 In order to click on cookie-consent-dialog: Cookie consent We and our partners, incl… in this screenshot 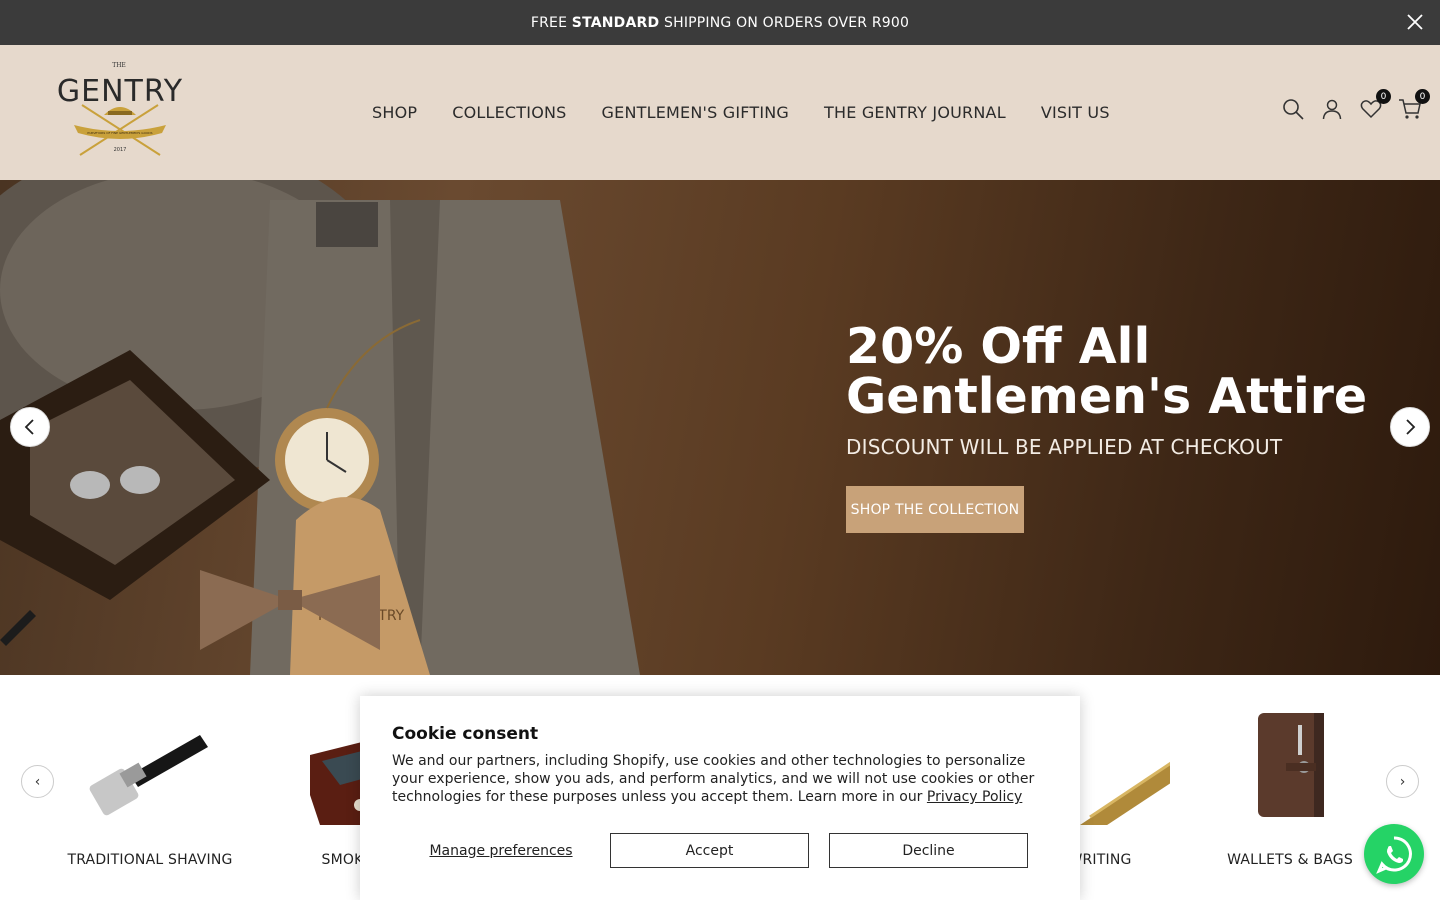, I will do `click(720, 798)`.